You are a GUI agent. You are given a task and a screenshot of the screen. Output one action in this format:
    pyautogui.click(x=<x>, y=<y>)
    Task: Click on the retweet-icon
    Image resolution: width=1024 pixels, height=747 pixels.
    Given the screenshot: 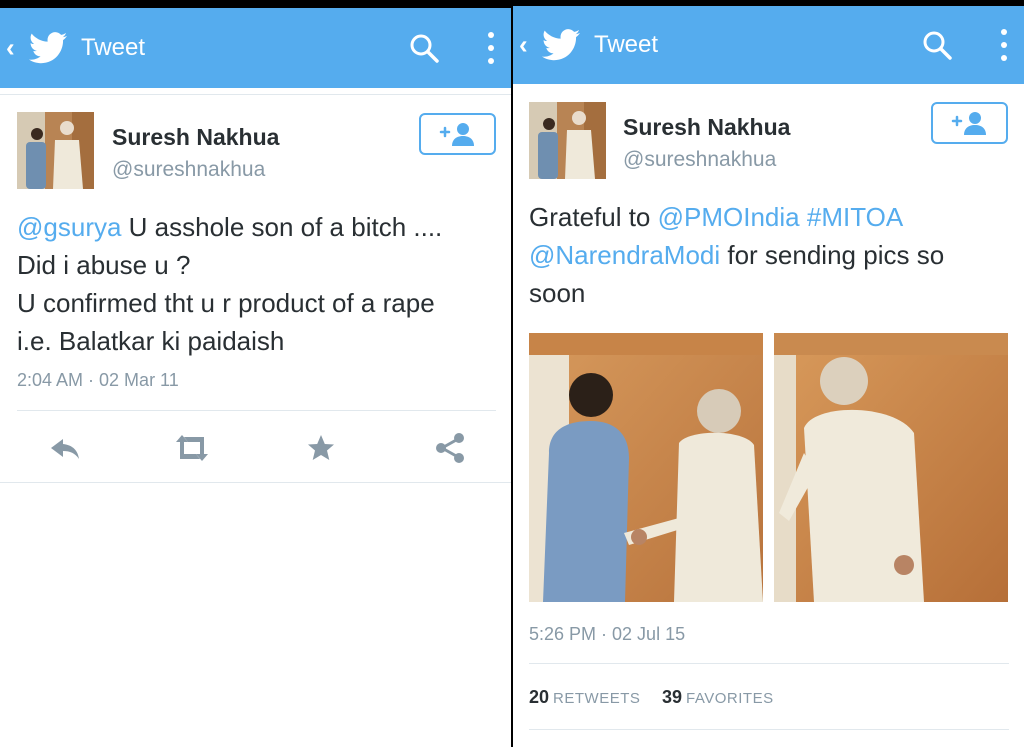 What is the action you would take?
    pyautogui.click(x=192, y=448)
    